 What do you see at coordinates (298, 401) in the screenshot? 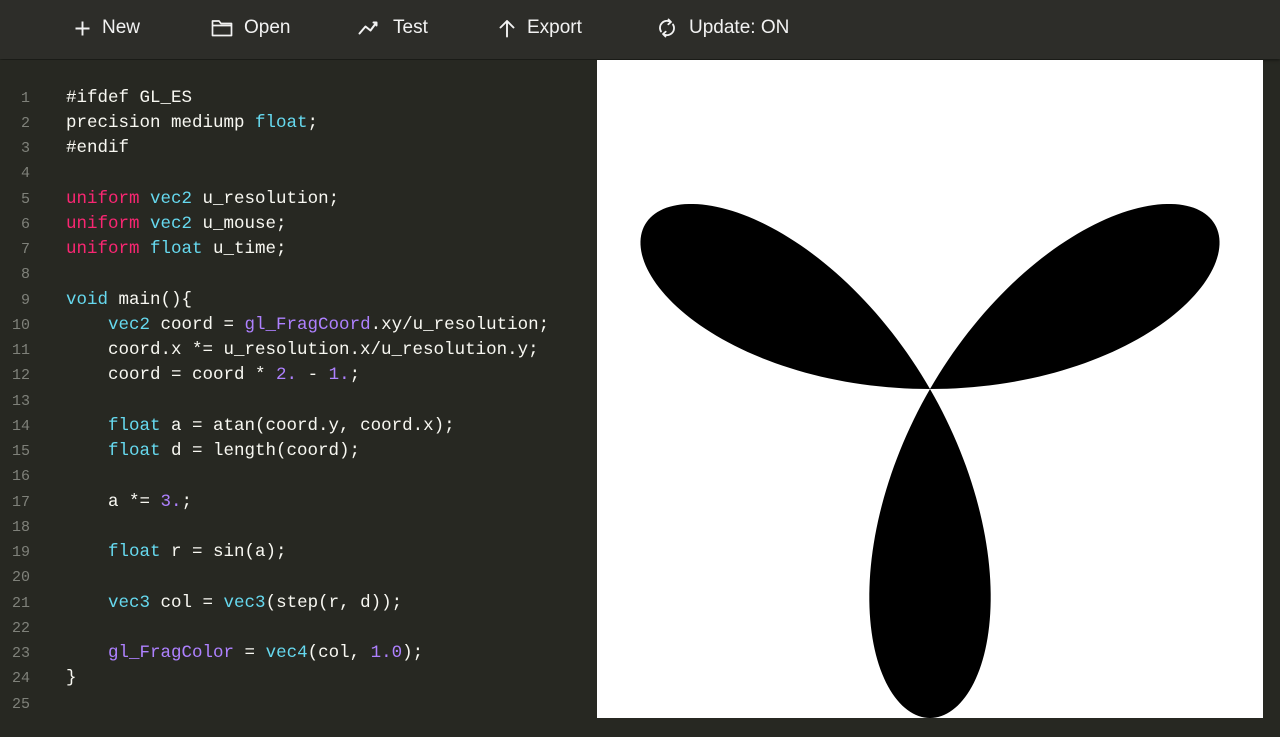
I see `code-line: 13` at bounding box center [298, 401].